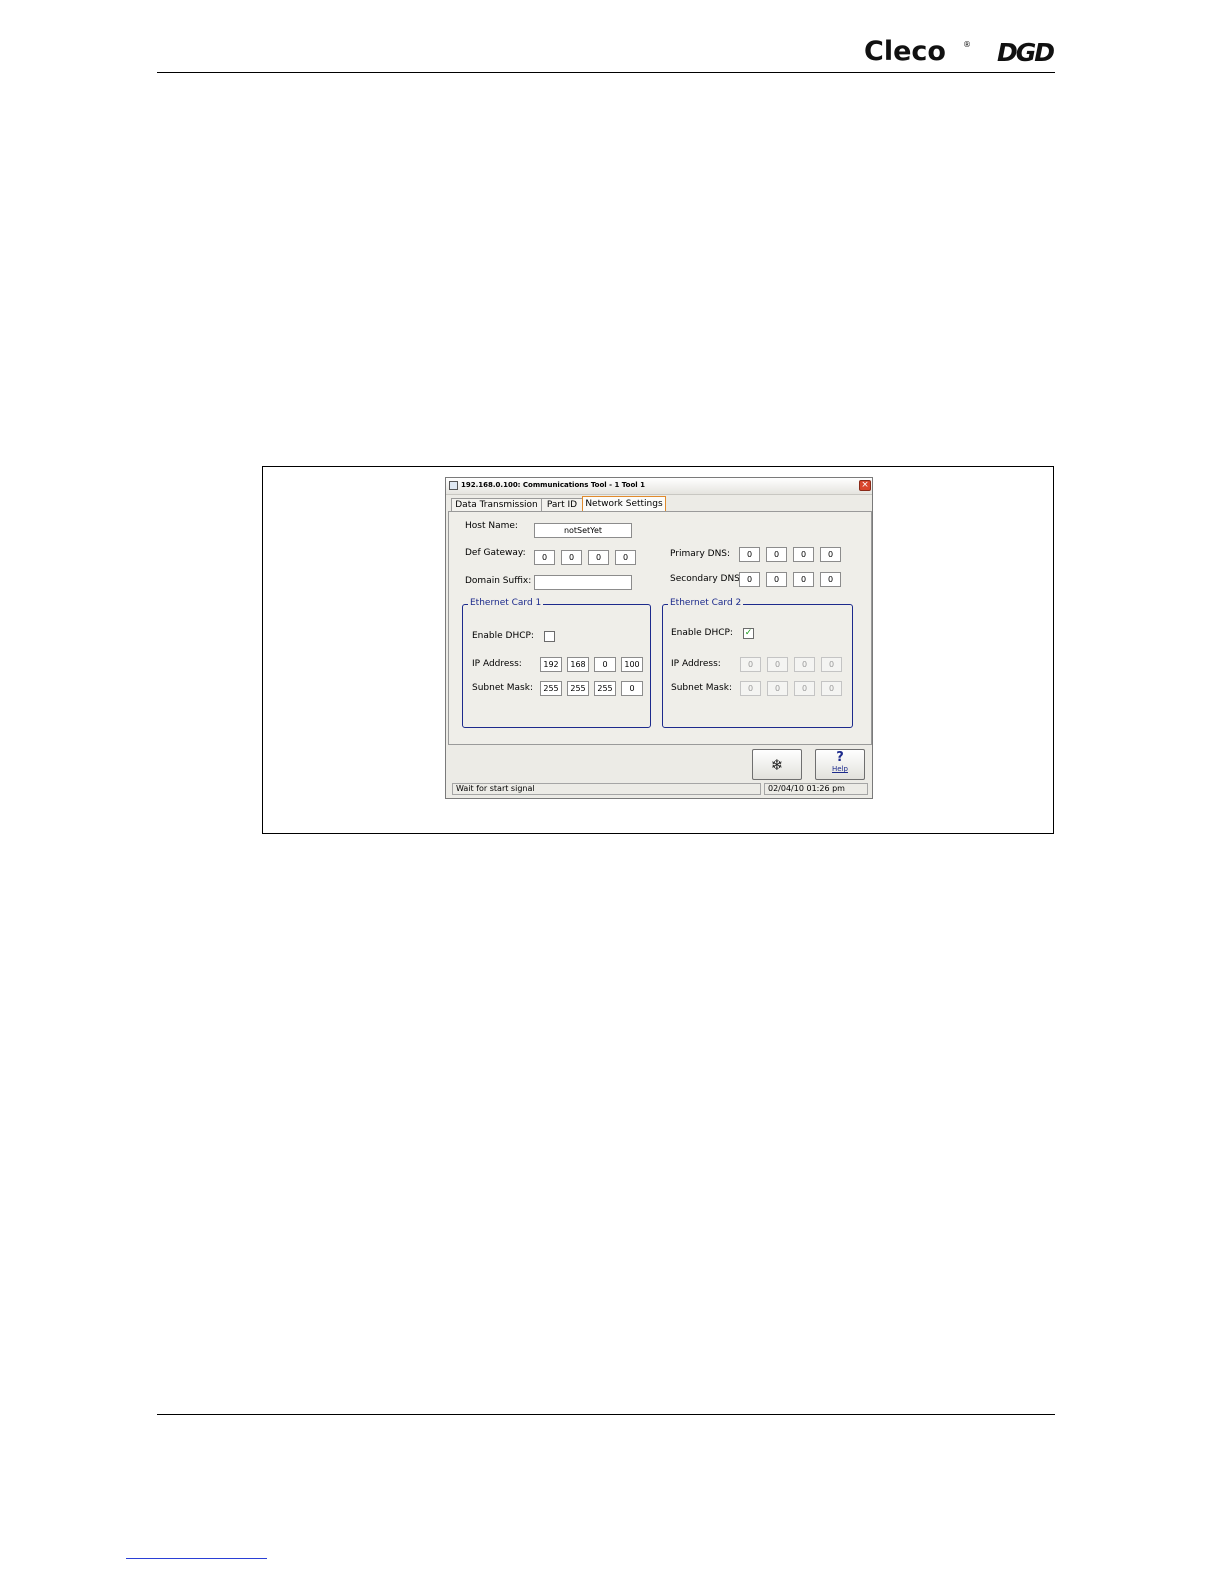 This screenshot has width=1224, height=1584. Describe the element at coordinates (578, 688) in the screenshot. I see `card1-subnet-octet-2: 255` at that location.